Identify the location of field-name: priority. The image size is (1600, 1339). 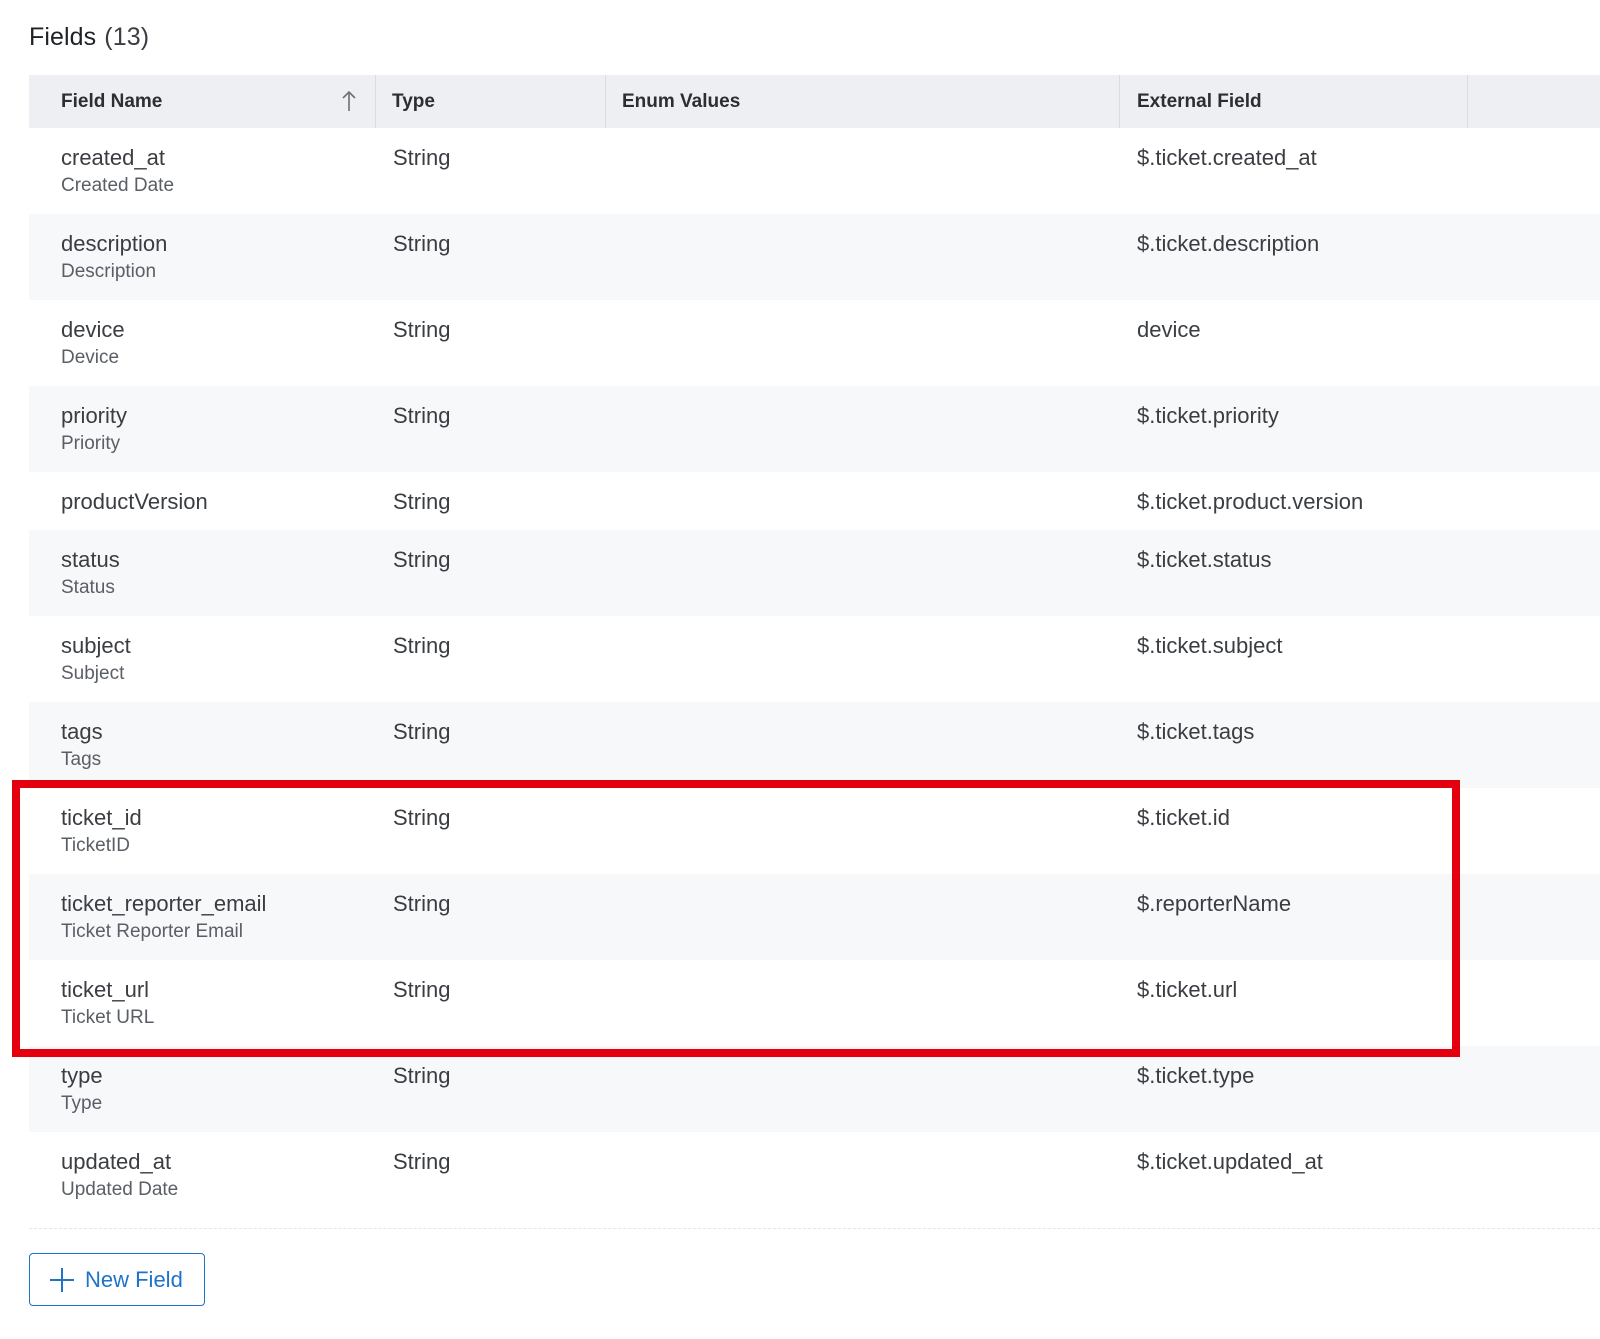
(218, 416).